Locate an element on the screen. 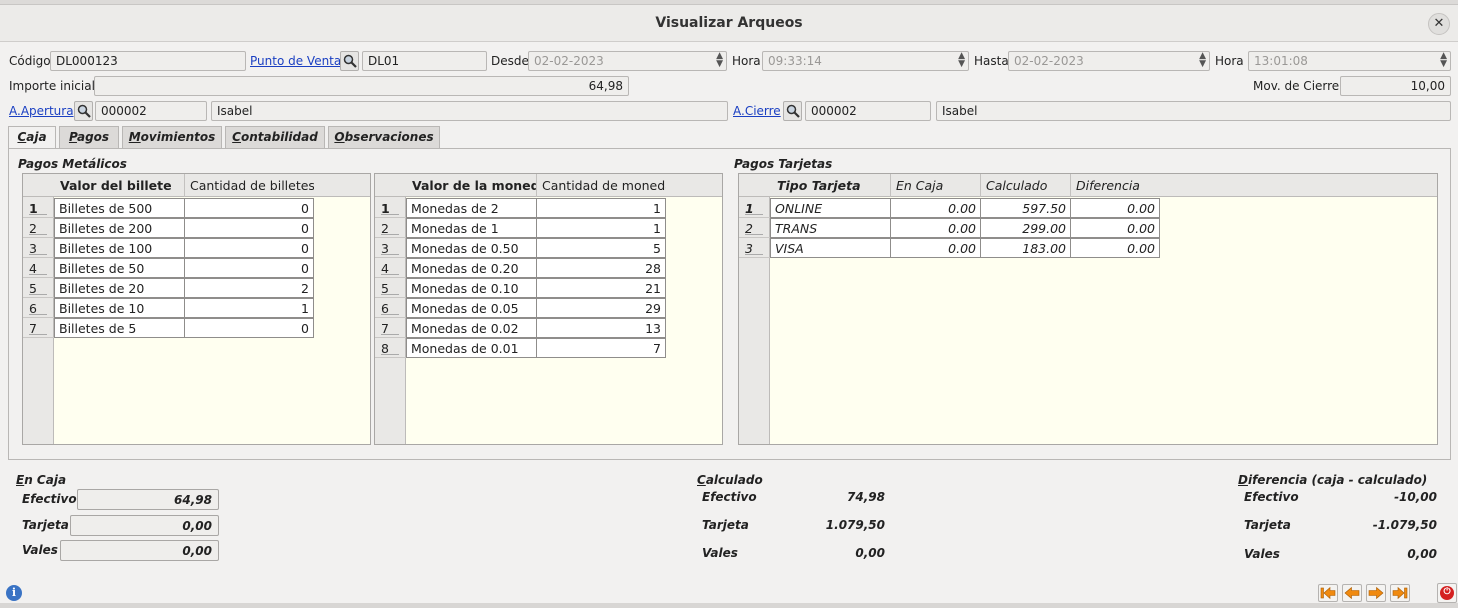 This screenshot has height=608, width=1458. row-marker is located at coordinates (754, 234).